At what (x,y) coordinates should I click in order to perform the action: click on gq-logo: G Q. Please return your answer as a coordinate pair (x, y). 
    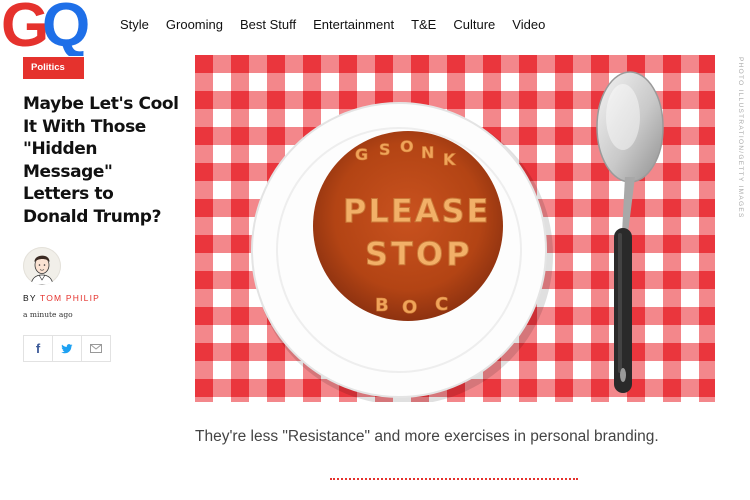
    Looking at the image, I should click on (55, 28).